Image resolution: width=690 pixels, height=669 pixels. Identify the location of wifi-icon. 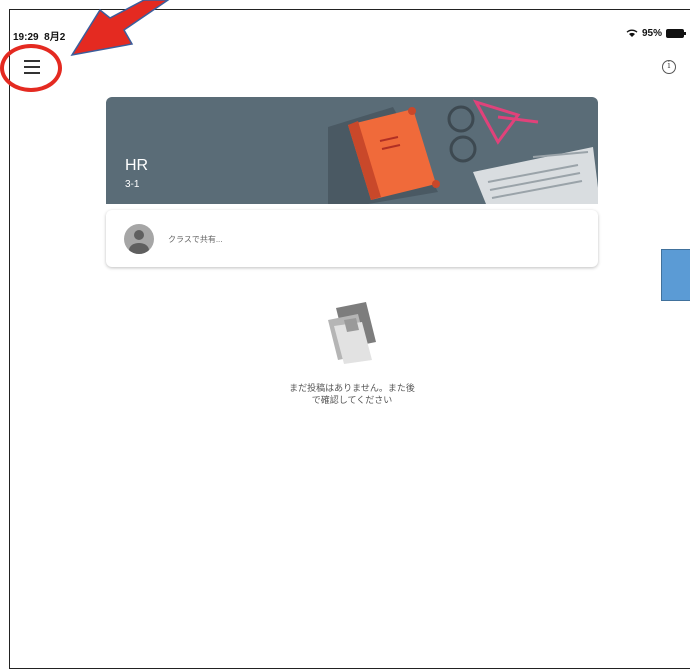
(632, 33).